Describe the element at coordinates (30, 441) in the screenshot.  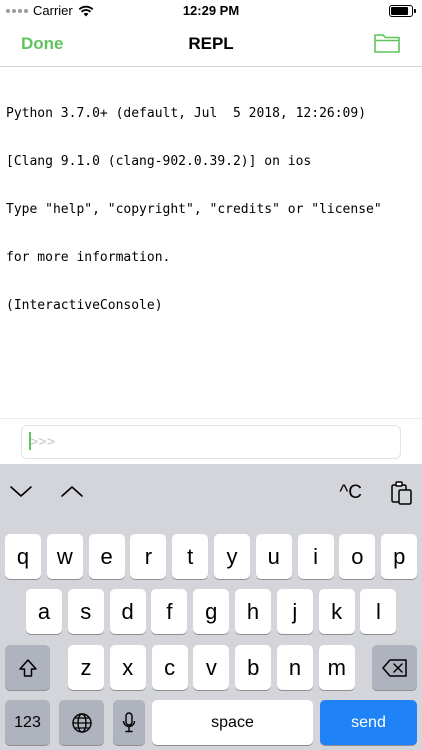
I see `text-caret` at that location.